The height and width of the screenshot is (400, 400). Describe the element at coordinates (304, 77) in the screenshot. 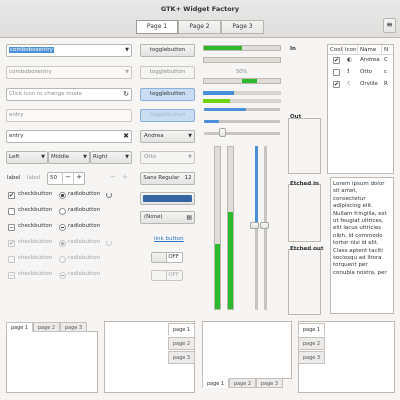

I see `frame-in` at that location.